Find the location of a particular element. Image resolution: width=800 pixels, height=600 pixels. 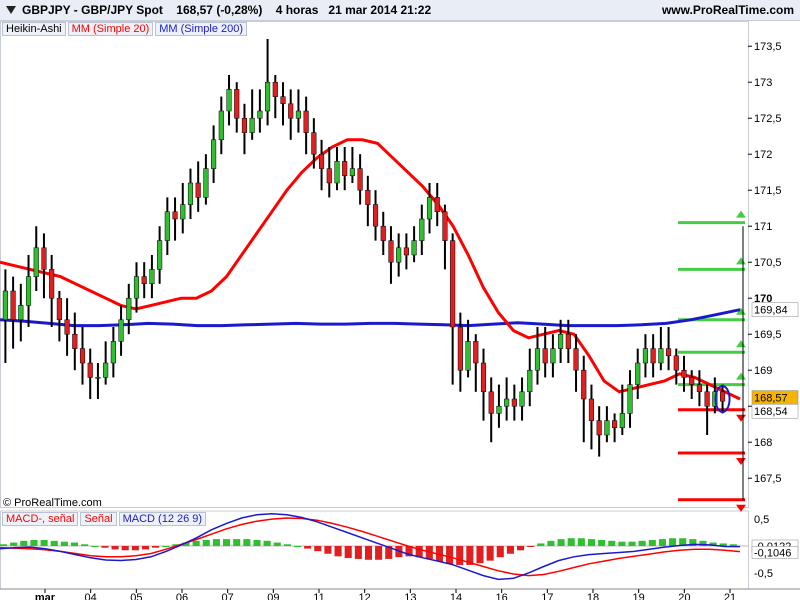

time-axis: mar 04 05 06 07 09 11 12 13 14 16 17 18 19 20 21 is located at coordinates (385, 594).